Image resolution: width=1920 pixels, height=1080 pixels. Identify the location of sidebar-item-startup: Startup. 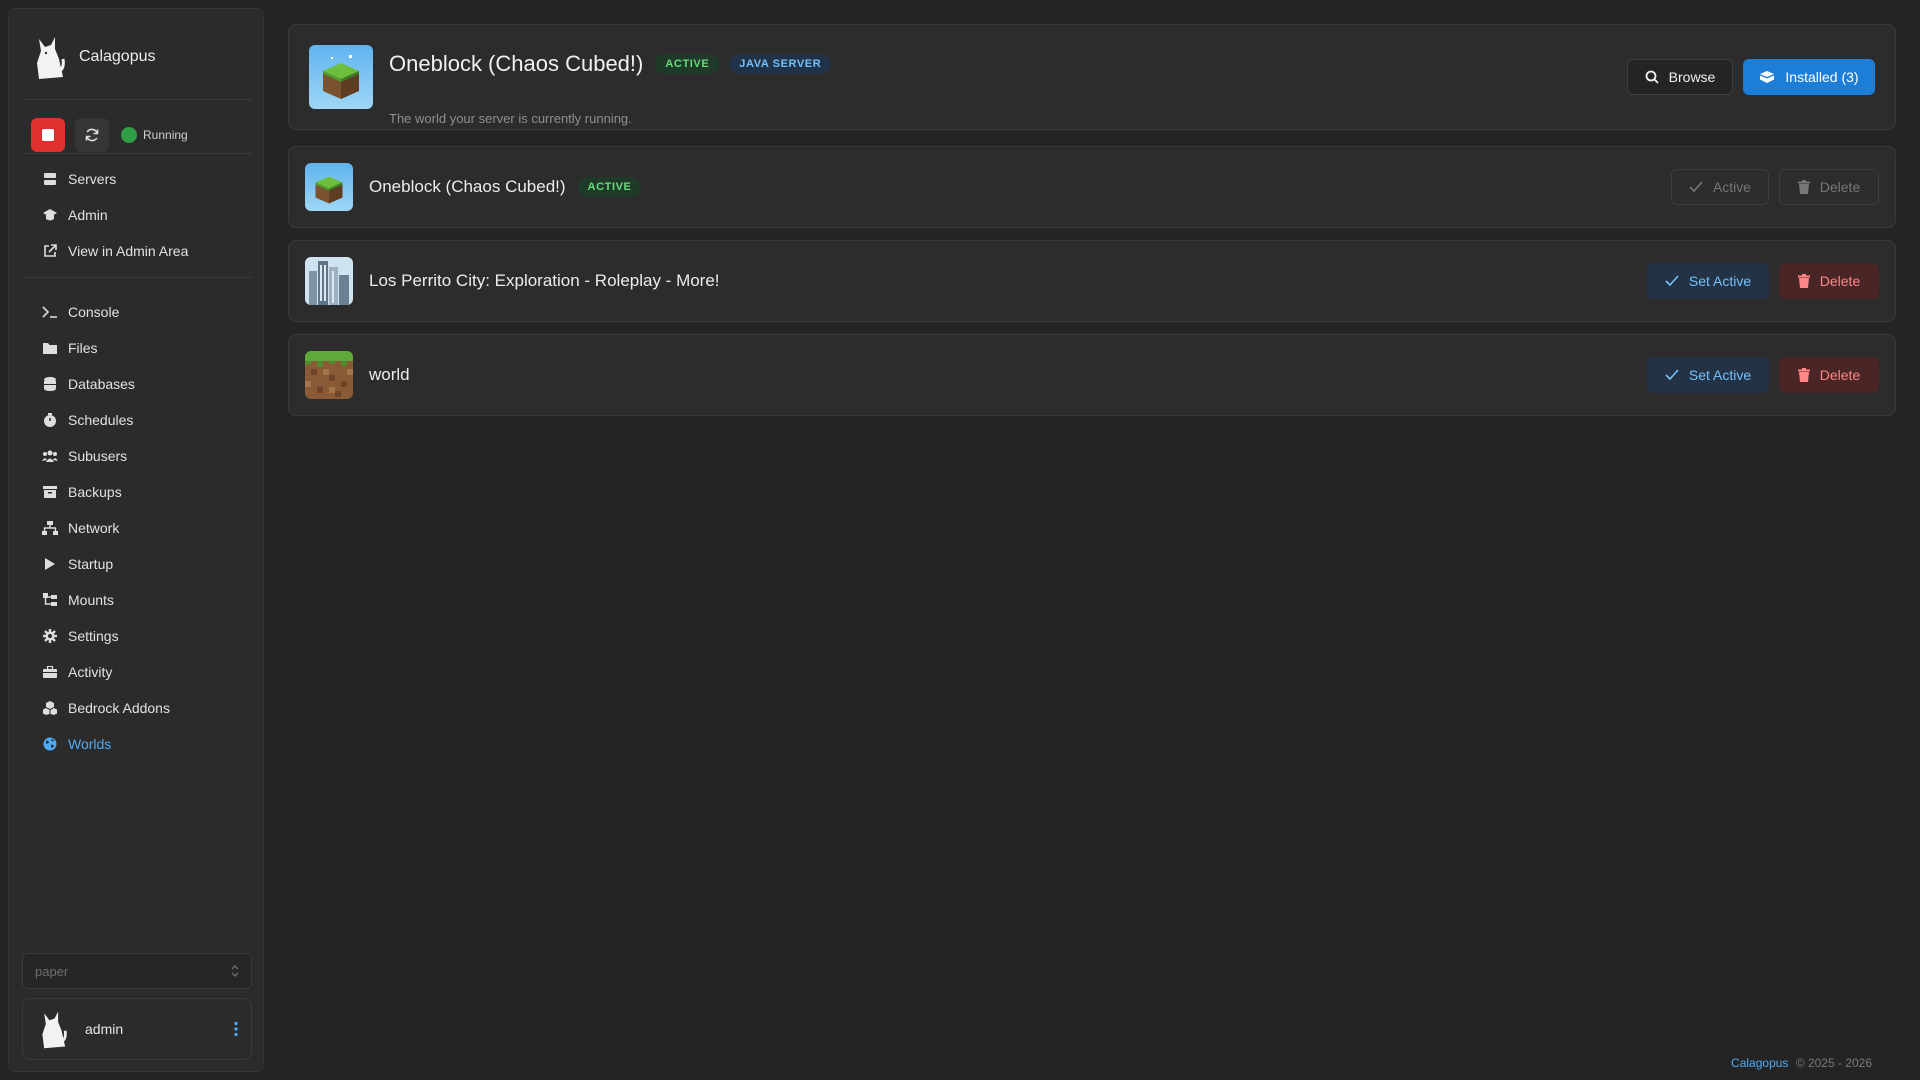
(137, 564).